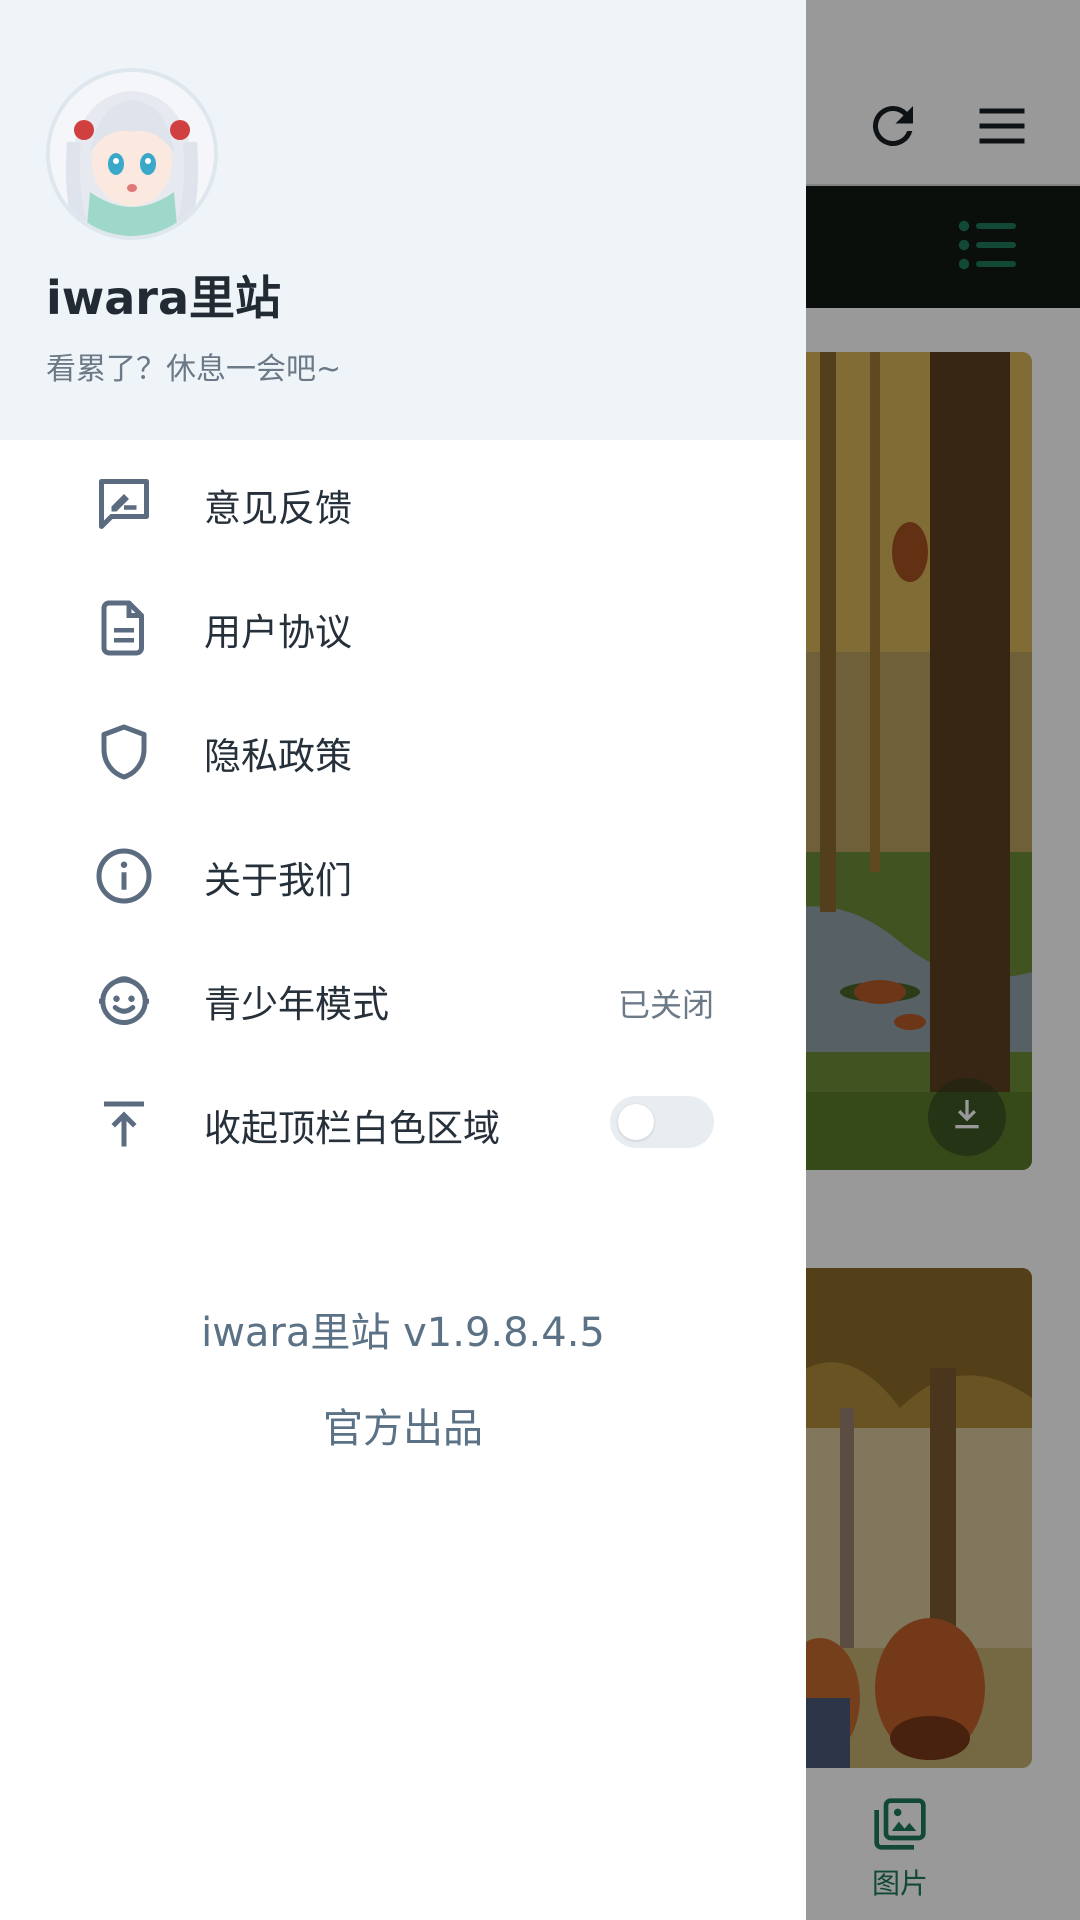 The height and width of the screenshot is (1920, 1080). What do you see at coordinates (403, 998) in the screenshot?
I see `menu-item-teen-mode: 青少年模式 已关闭` at bounding box center [403, 998].